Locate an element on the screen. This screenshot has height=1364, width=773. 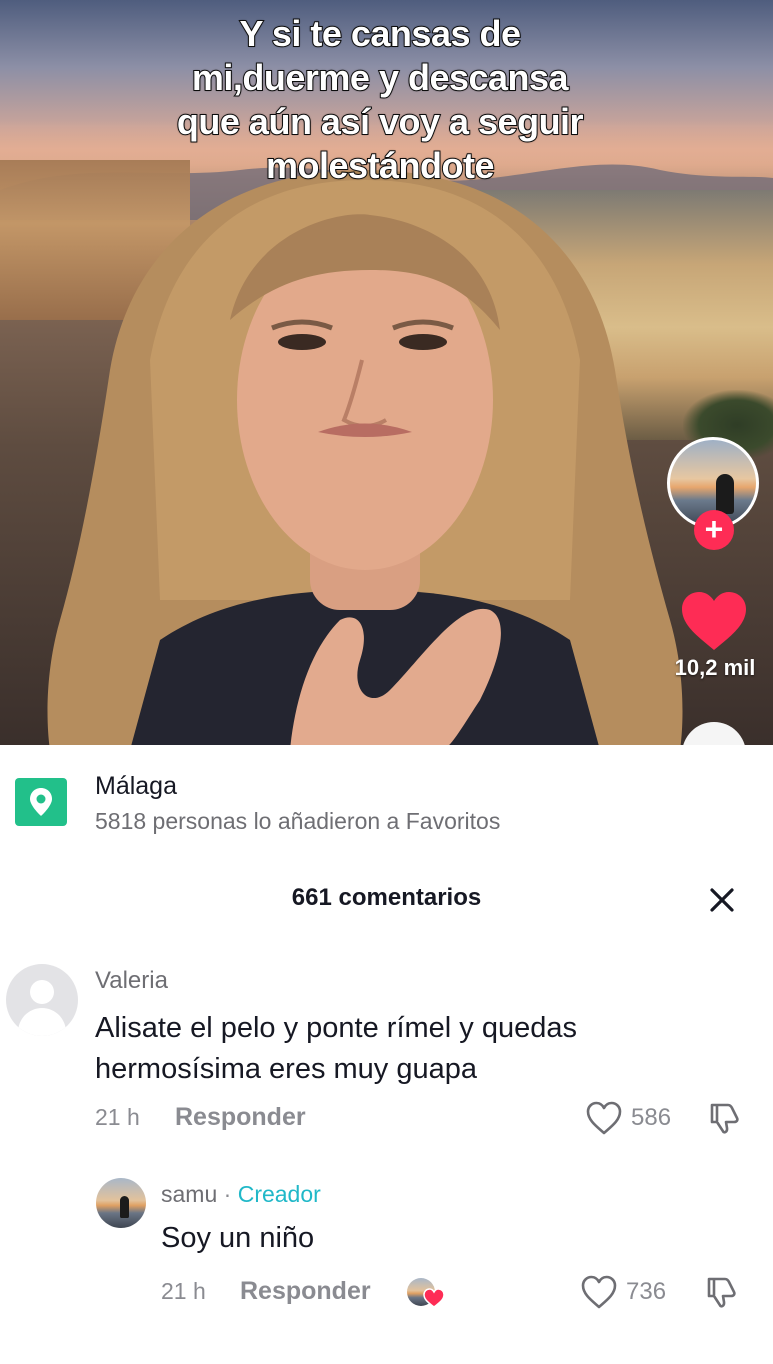
comment-username: Valeria is located at coordinates (131, 981).